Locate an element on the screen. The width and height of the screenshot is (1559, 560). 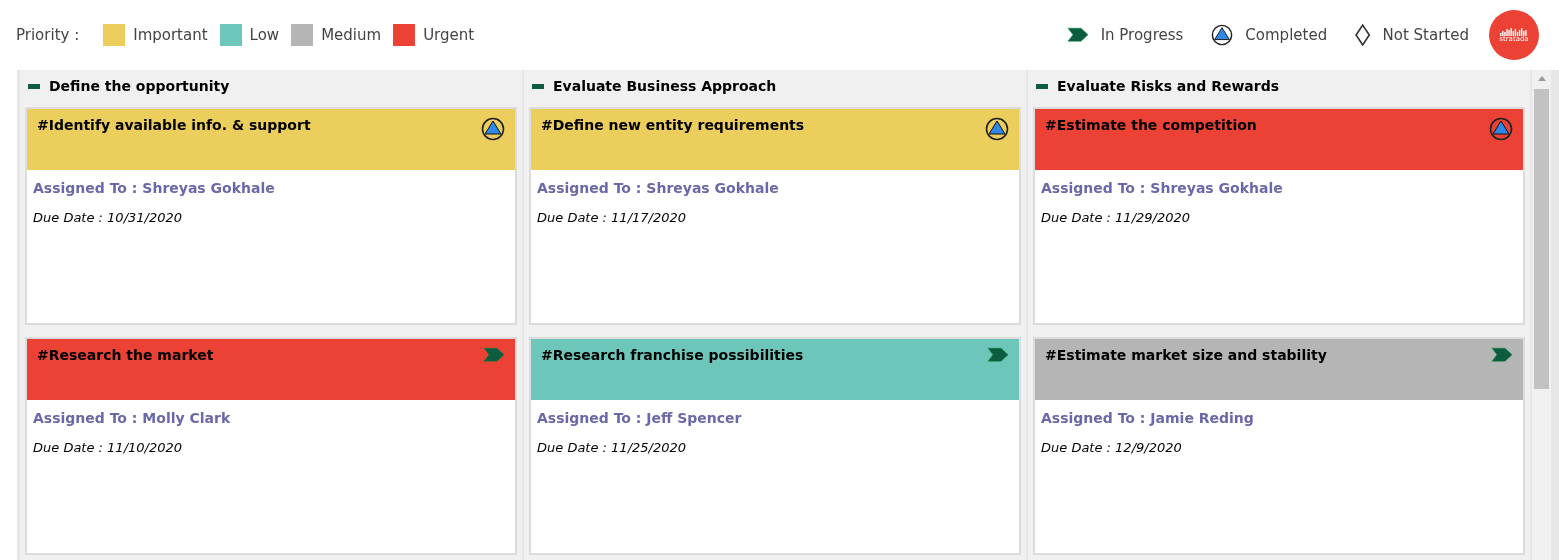
assignee-text: Assigned To : Jeff Spencer is located at coordinates (640, 418).